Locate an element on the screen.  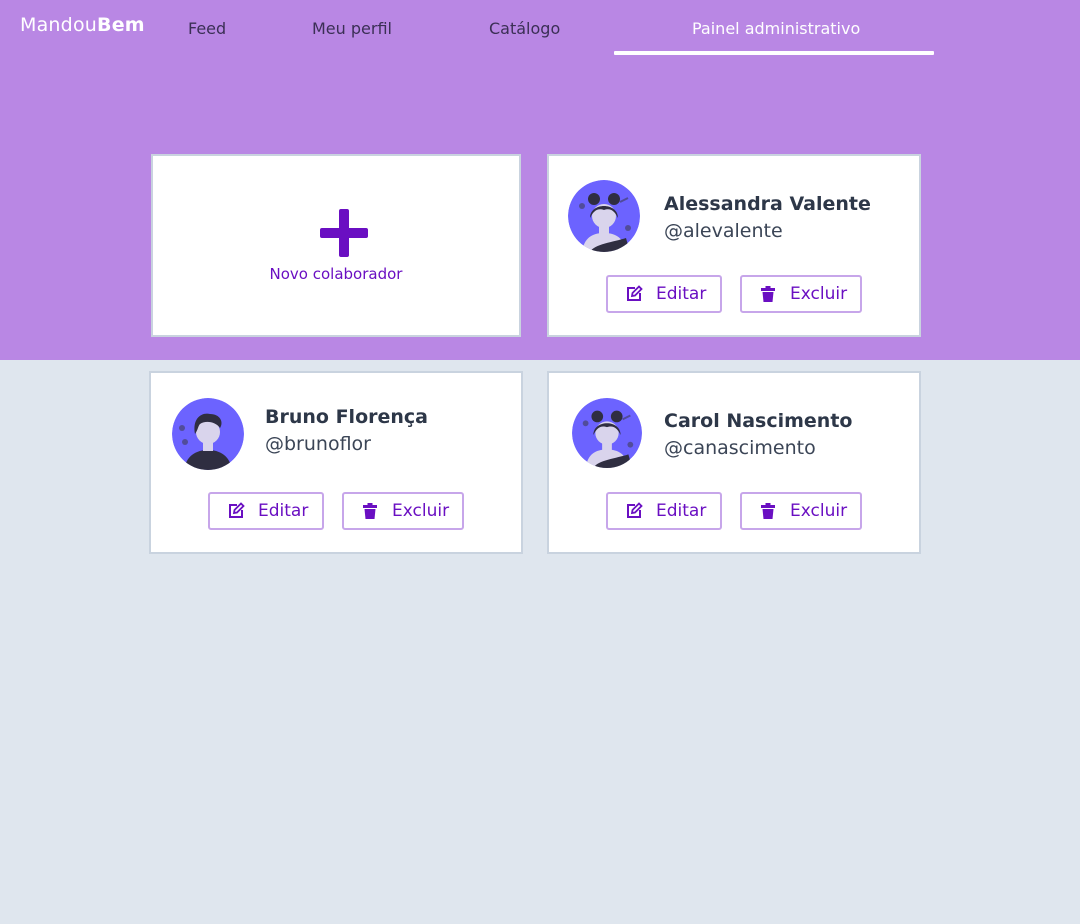
new-collaborator-card: Novo colaborador is located at coordinates (336, 245).